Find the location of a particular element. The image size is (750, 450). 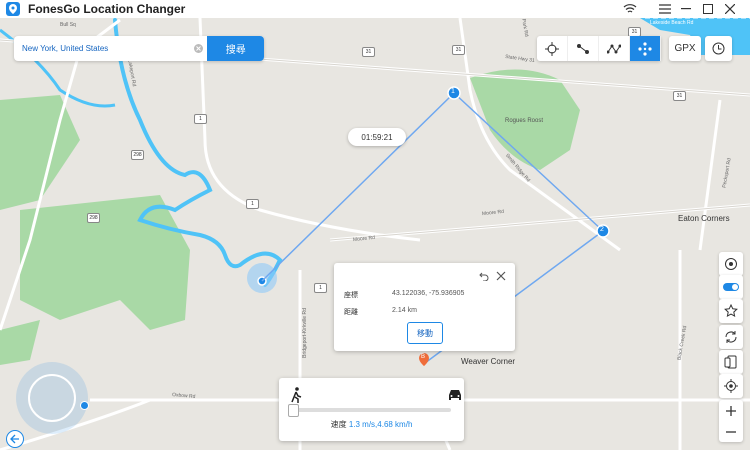

my-location-button is located at coordinates (731, 386).